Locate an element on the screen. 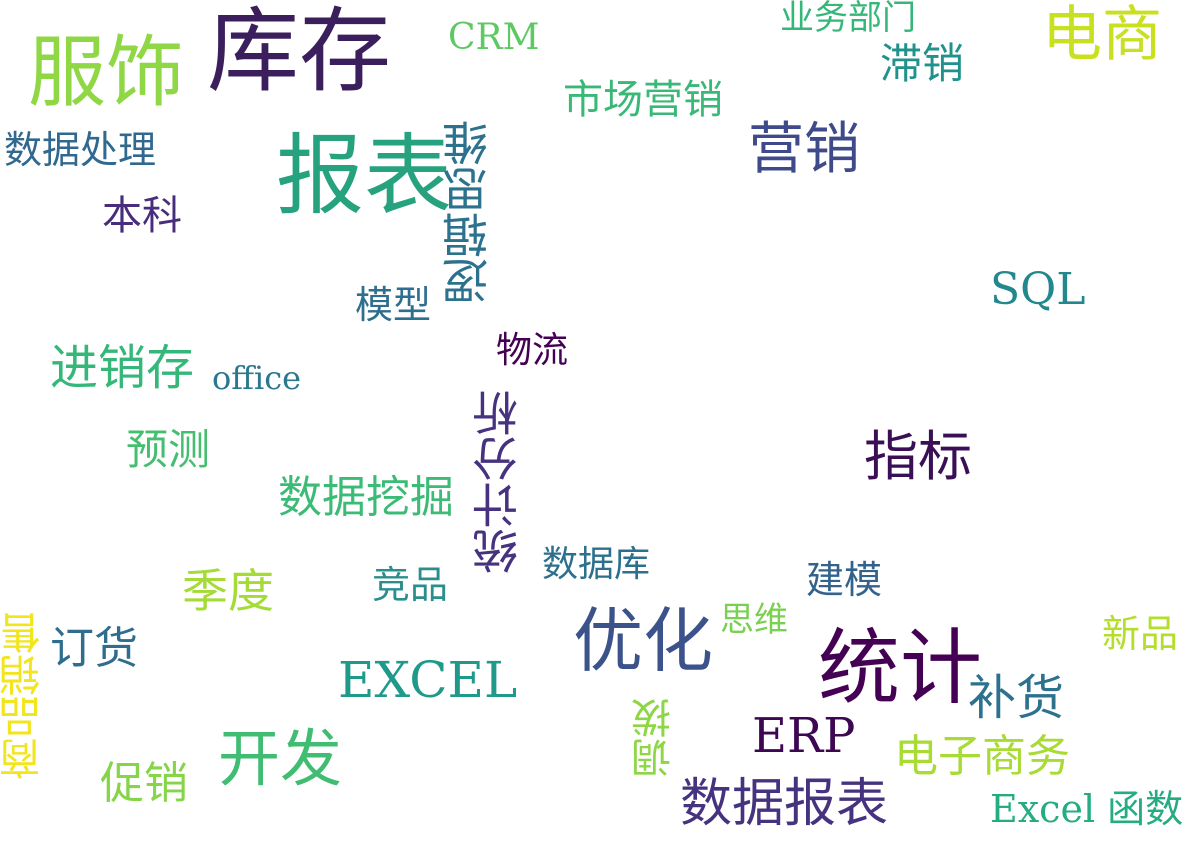  word-moxing: 模型 is located at coordinates (393, 305).